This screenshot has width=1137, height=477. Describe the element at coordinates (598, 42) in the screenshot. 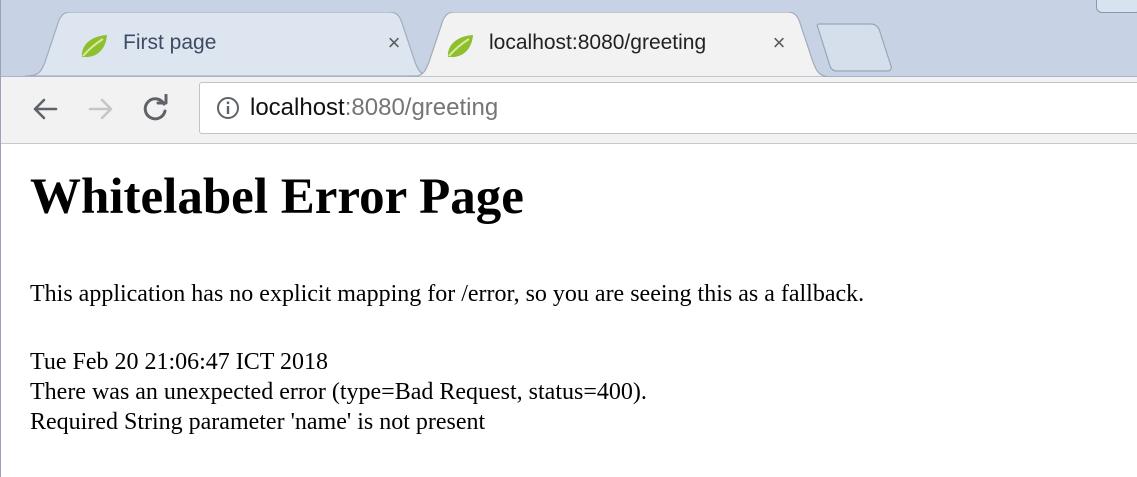

I see `tab-title: localhost:8080/greeting` at that location.